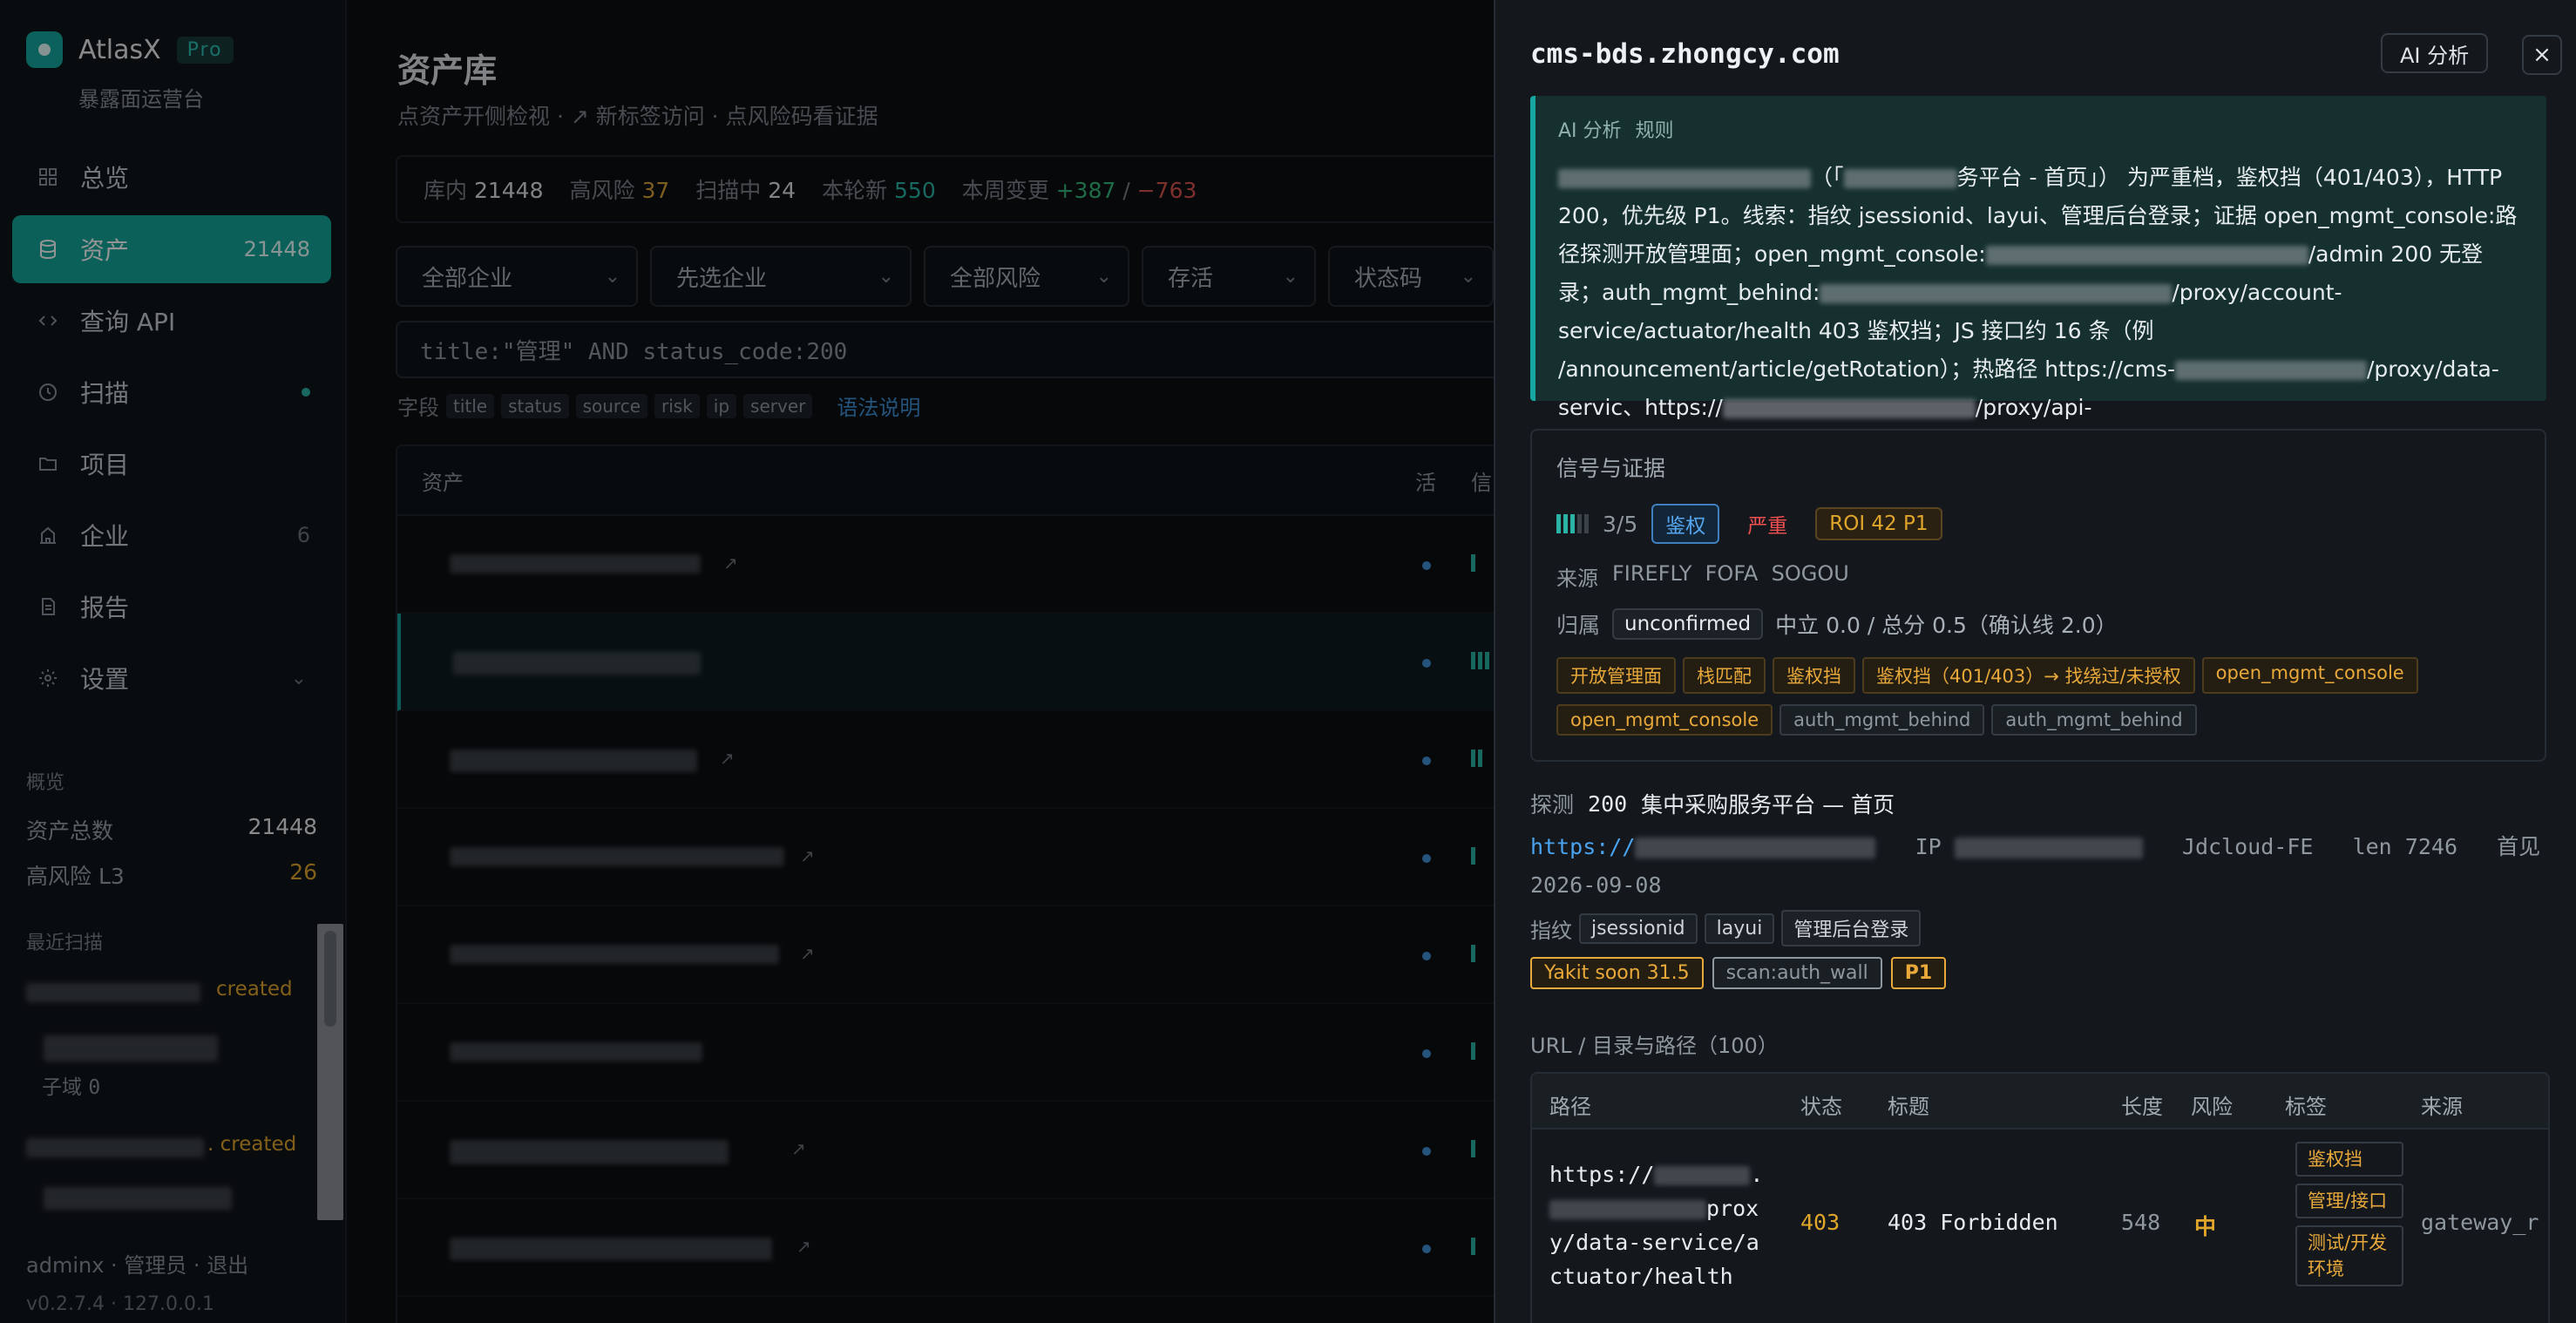  I want to click on field-tag: risk, so click(677, 405).